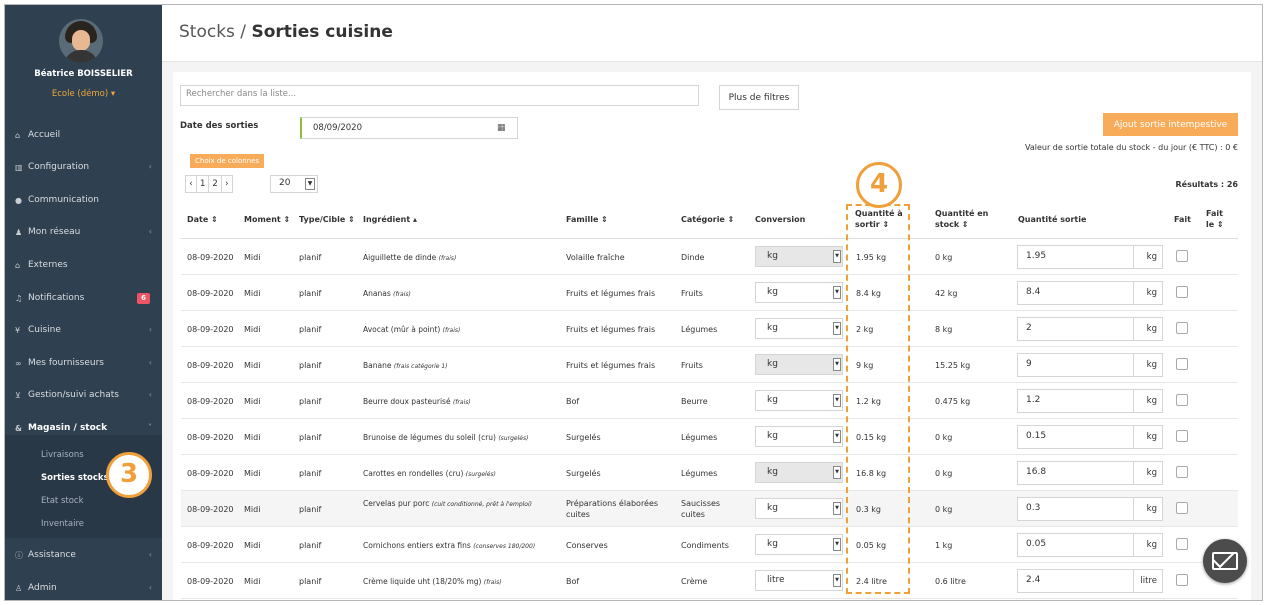  I want to click on cell-qty-stock: 42 kg, so click(946, 293).